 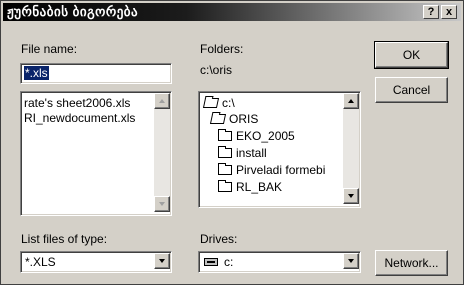 I want to click on list-item: rate's sheet2006.xls, so click(x=77, y=103).